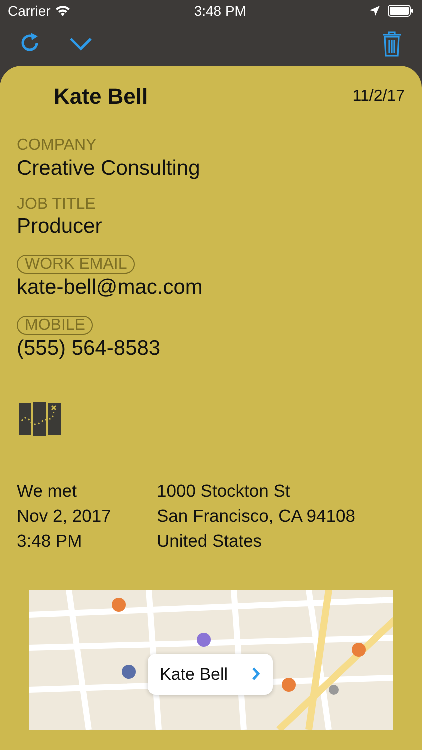 This screenshot has height=750, width=422. Describe the element at coordinates (29, 11) in the screenshot. I see `carrier-label: Carrier` at that location.